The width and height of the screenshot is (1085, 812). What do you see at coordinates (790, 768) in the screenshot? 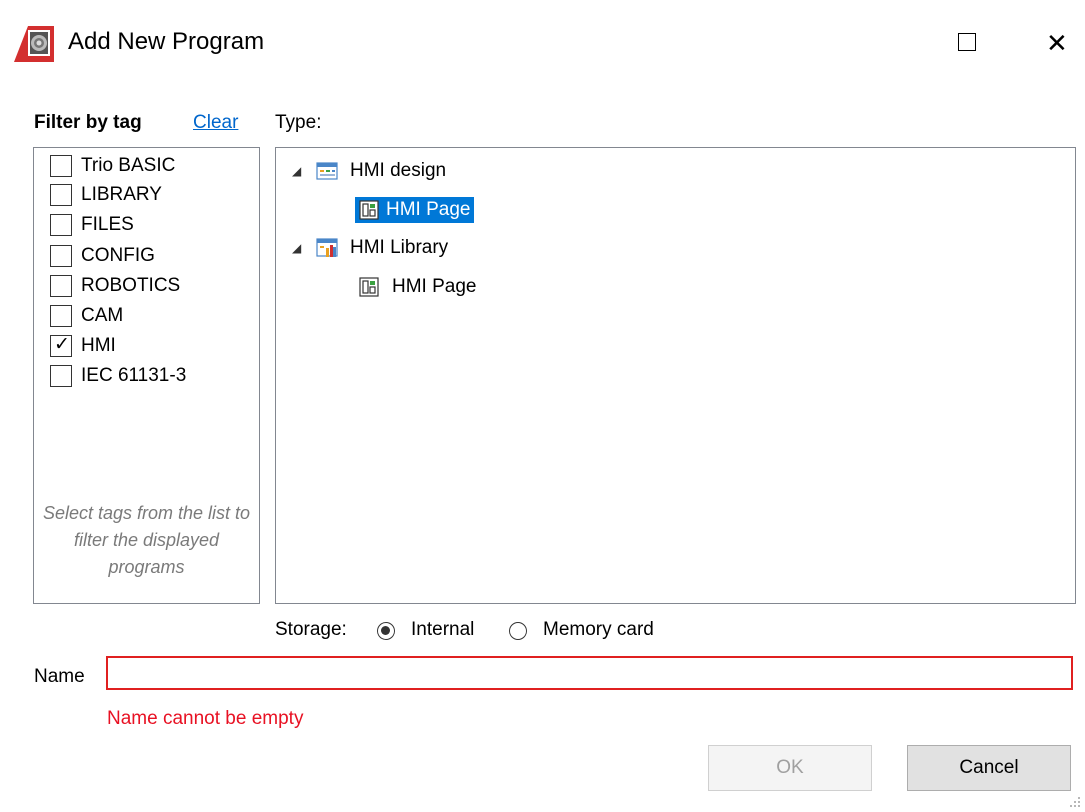
I see `ok-button: OK` at bounding box center [790, 768].